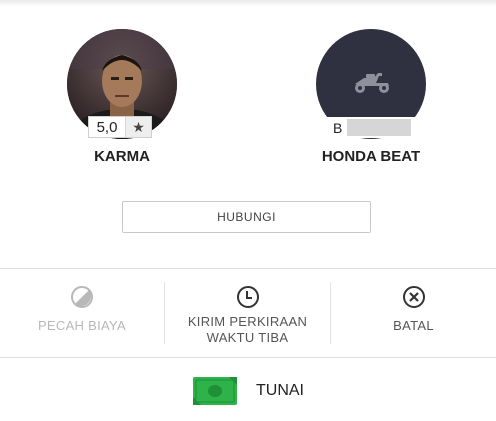 The width and height of the screenshot is (496, 421). Describe the element at coordinates (247, 337) in the screenshot. I see `send-eta-label-line2: WAKTU TIBA` at that location.